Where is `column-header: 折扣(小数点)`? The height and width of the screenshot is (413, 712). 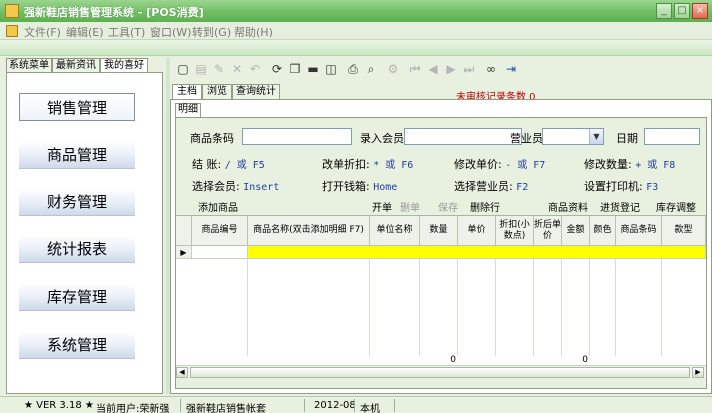 column-header: 折扣(小数点) is located at coordinates (515, 231).